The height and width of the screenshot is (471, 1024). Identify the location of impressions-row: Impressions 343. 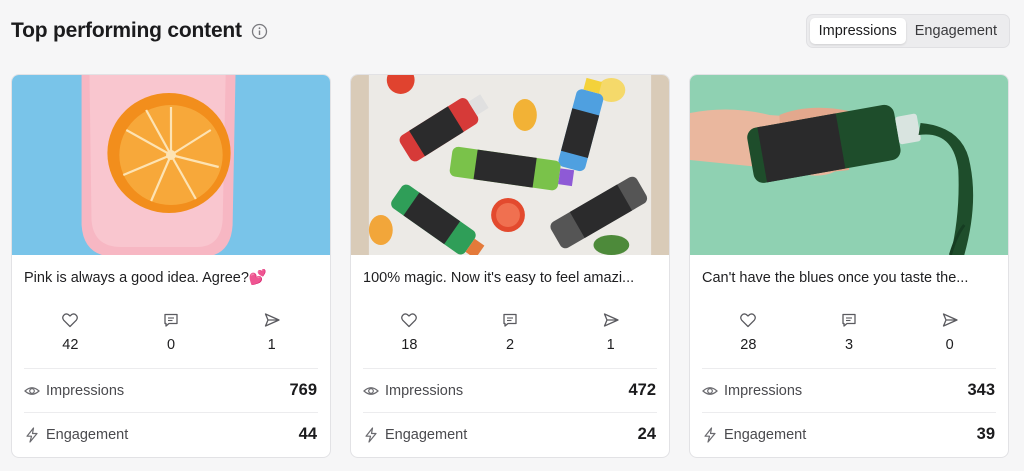
(849, 390).